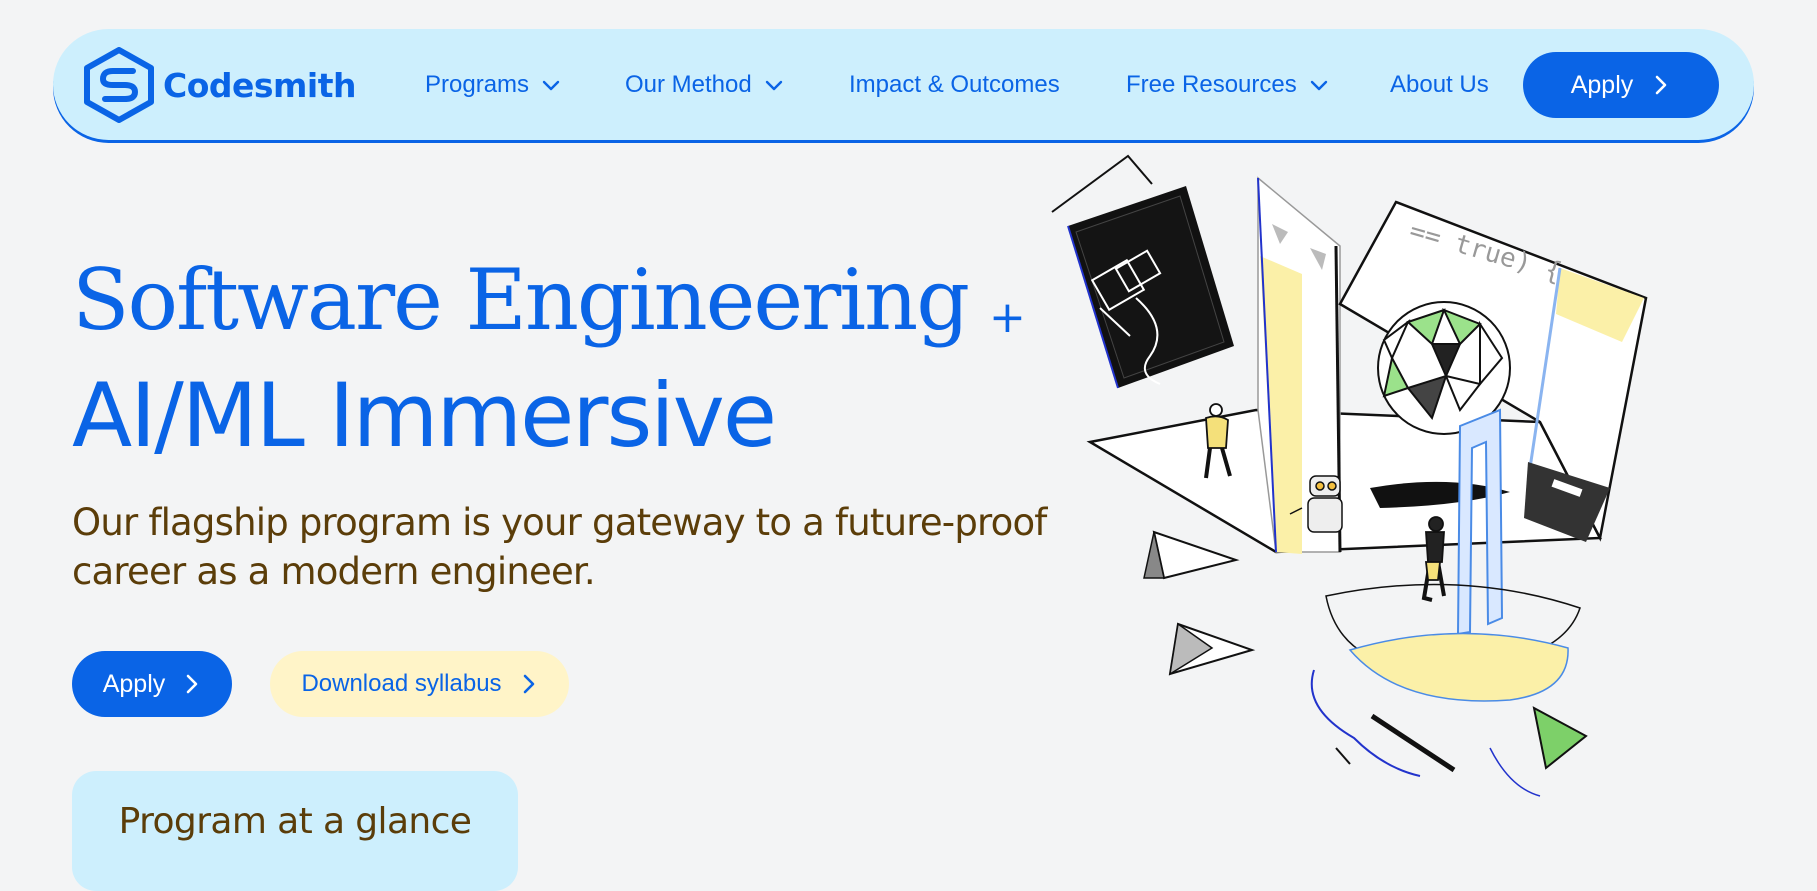 The height and width of the screenshot is (891, 1817). What do you see at coordinates (401, 683) in the screenshot?
I see `download-syllabus-label: Download syllabus` at bounding box center [401, 683].